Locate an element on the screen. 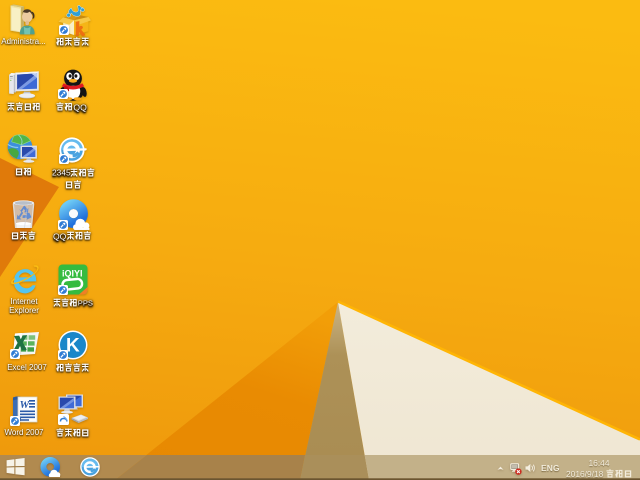  svg-text: PPS is located at coordinates (84, 303).